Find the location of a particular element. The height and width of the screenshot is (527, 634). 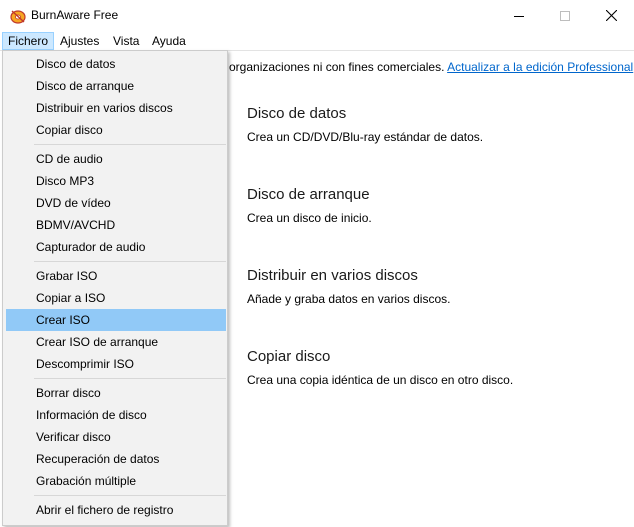

menu-item-distribuir: Distribuir en varios discos is located at coordinates (116, 108).